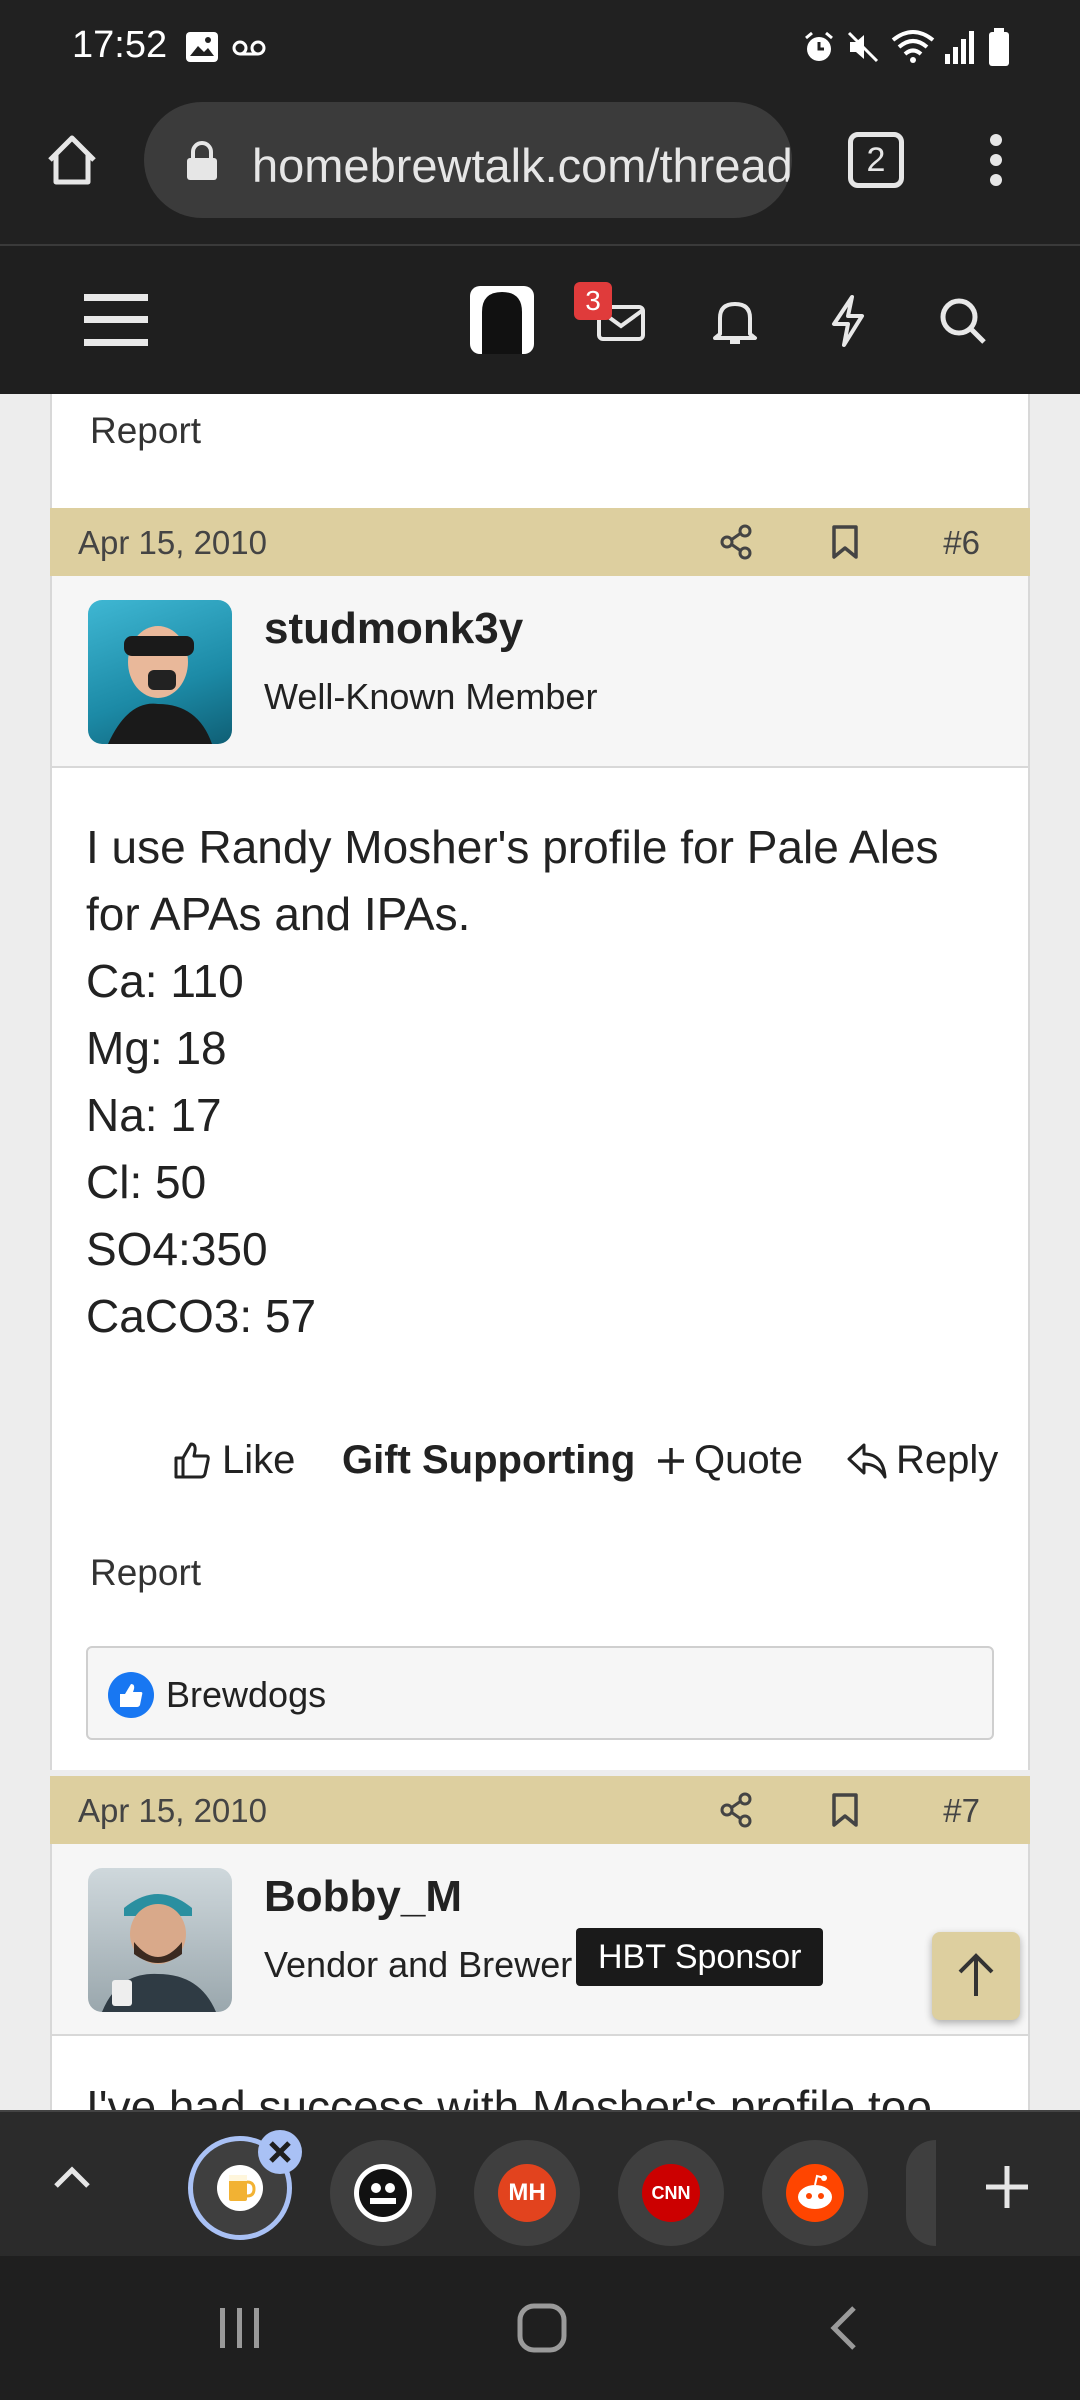 The height and width of the screenshot is (2400, 1080). What do you see at coordinates (700, 1957) in the screenshot?
I see `sponsor-badge: HBT Sponsor` at bounding box center [700, 1957].